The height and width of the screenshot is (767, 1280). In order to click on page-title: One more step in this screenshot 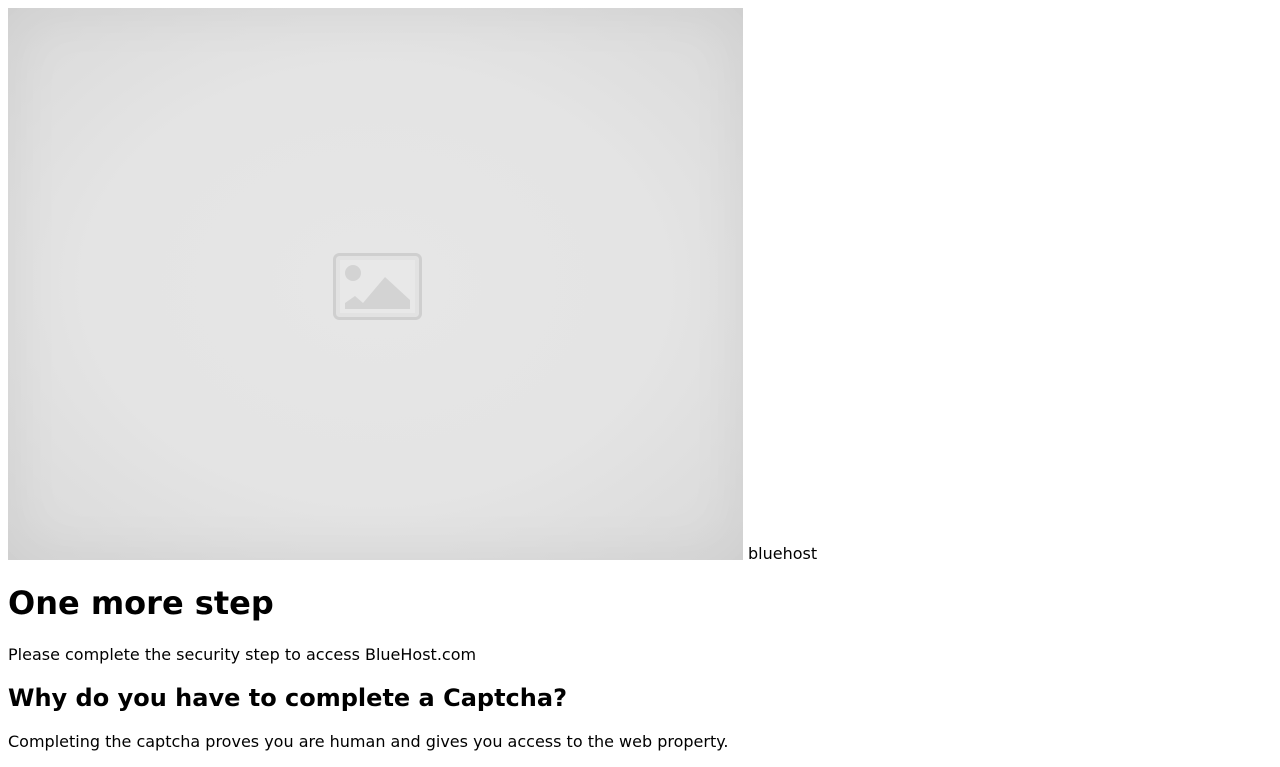, I will do `click(141, 603)`.